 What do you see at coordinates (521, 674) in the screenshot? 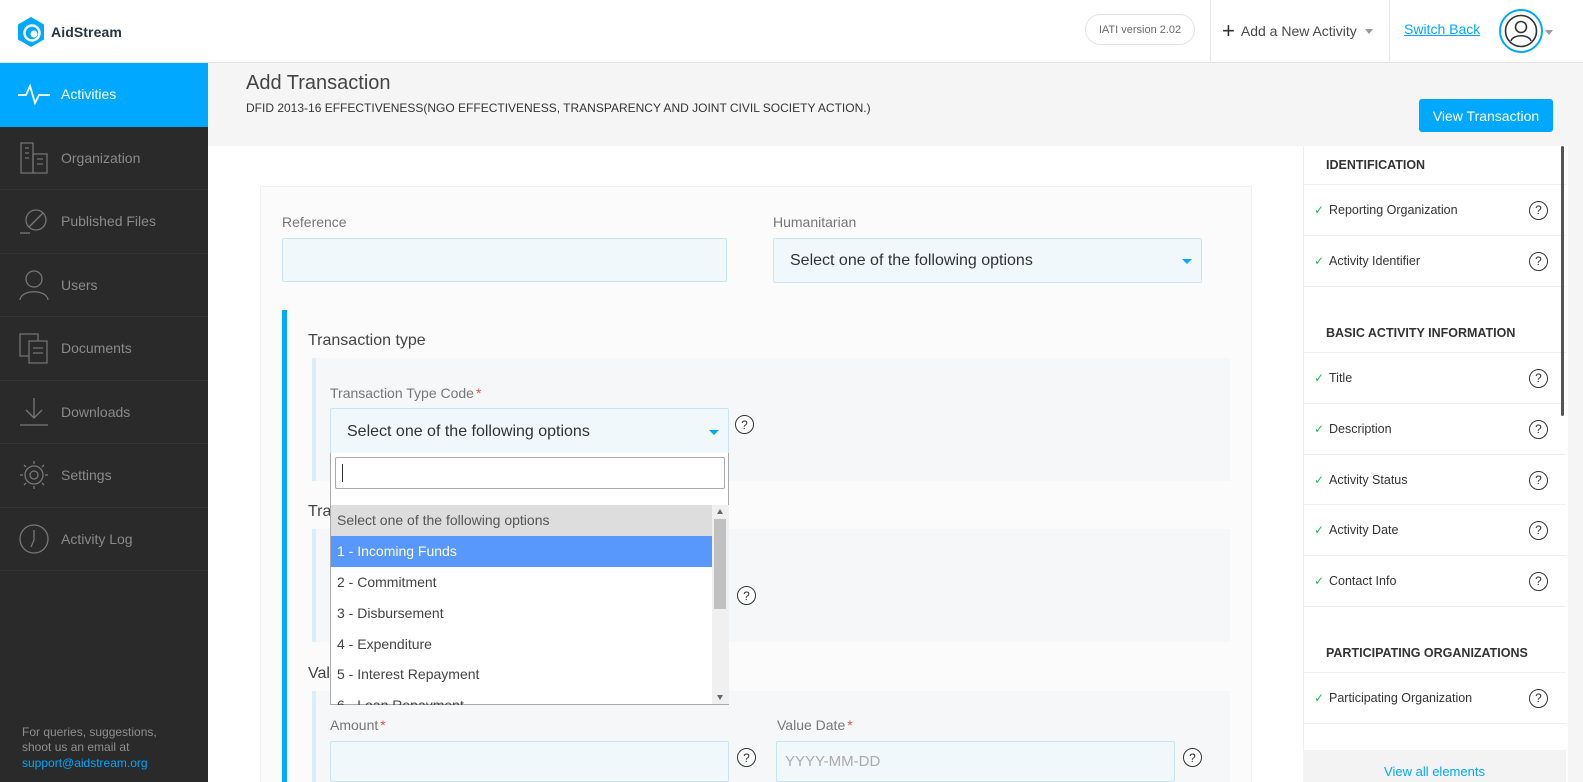
I see `dropdown-option: 5 - Interest Repayment` at bounding box center [521, 674].